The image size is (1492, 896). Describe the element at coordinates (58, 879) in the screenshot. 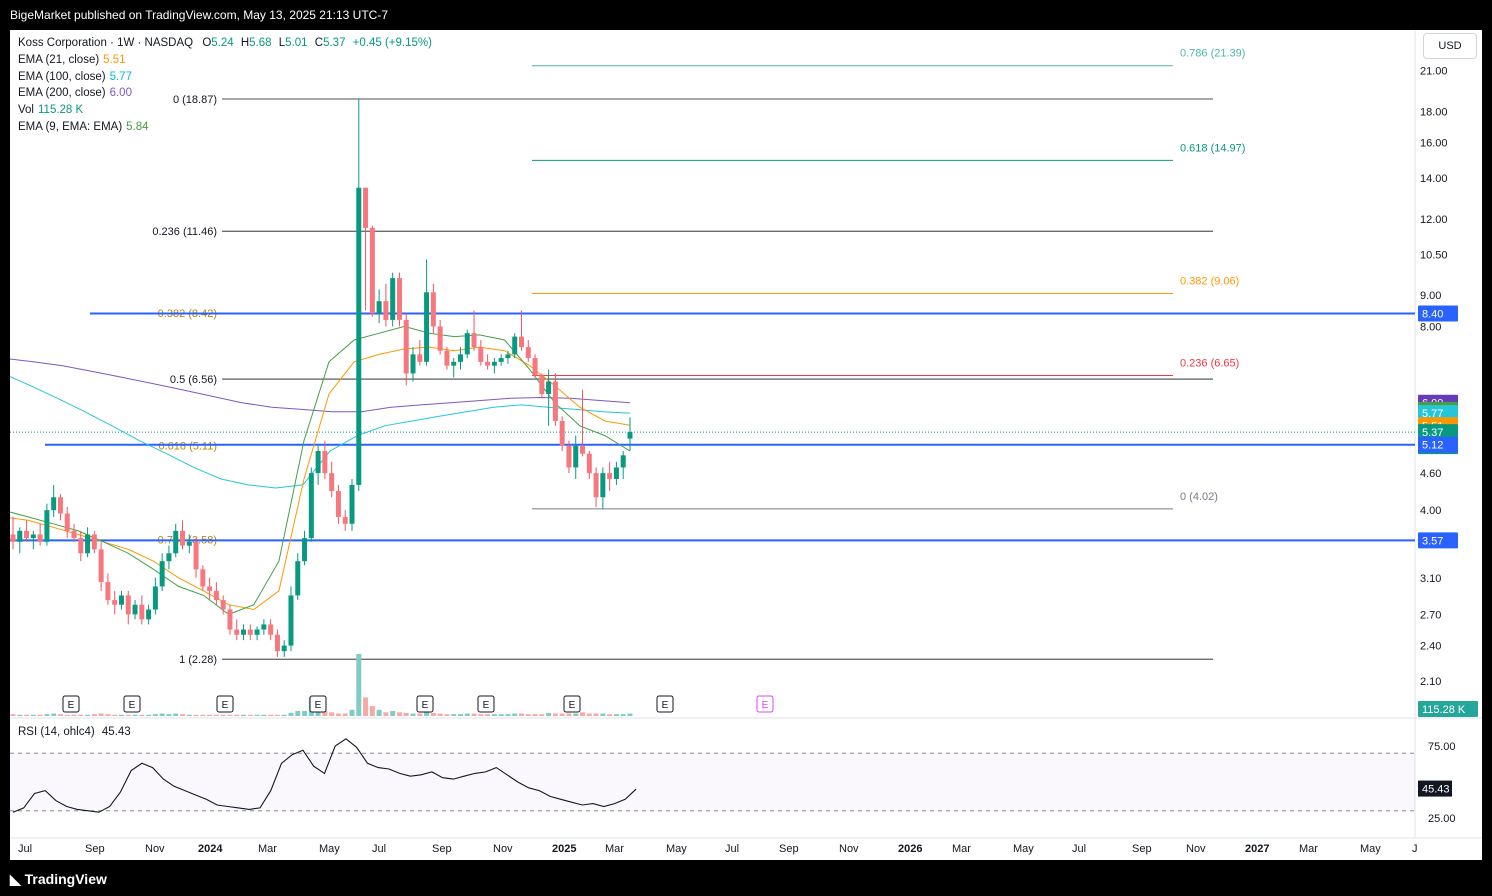

I see `tradingview-logo: ◣ TradingView` at that location.